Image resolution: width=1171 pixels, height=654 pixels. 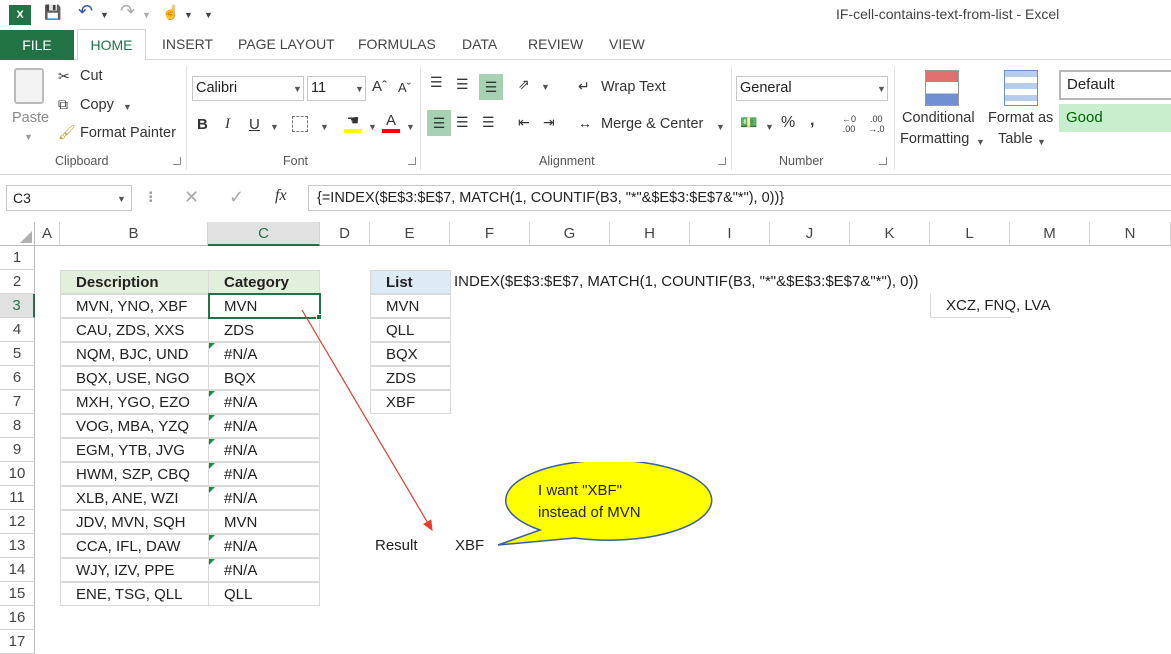 I want to click on conditional-formatting-icon, so click(x=942, y=88).